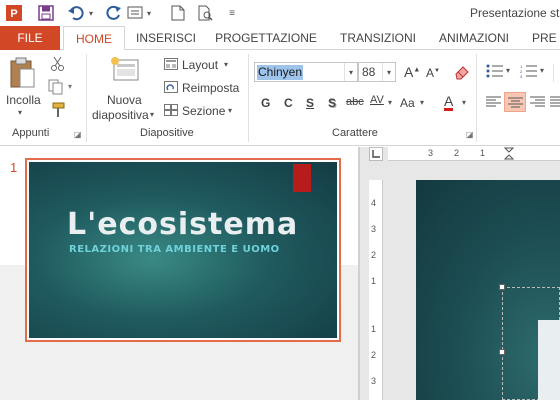 This screenshot has width=560, height=400. What do you see at coordinates (232, 13) in the screenshot?
I see `customize-qat-icon: ≡` at bounding box center [232, 13].